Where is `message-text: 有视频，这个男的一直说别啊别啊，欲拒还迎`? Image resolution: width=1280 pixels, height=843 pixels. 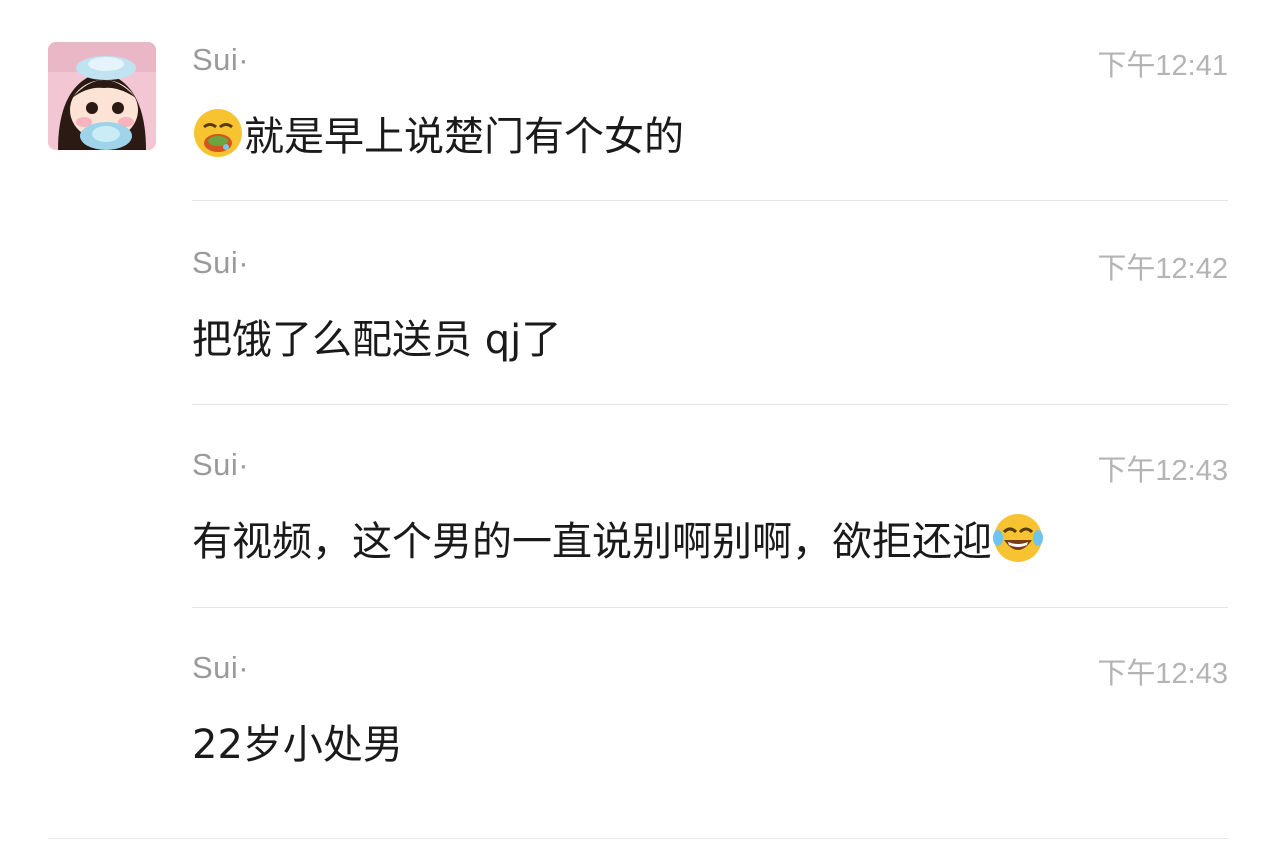
message-text: 有视频，这个男的一直说别啊别啊，欲拒还迎 is located at coordinates (592, 542).